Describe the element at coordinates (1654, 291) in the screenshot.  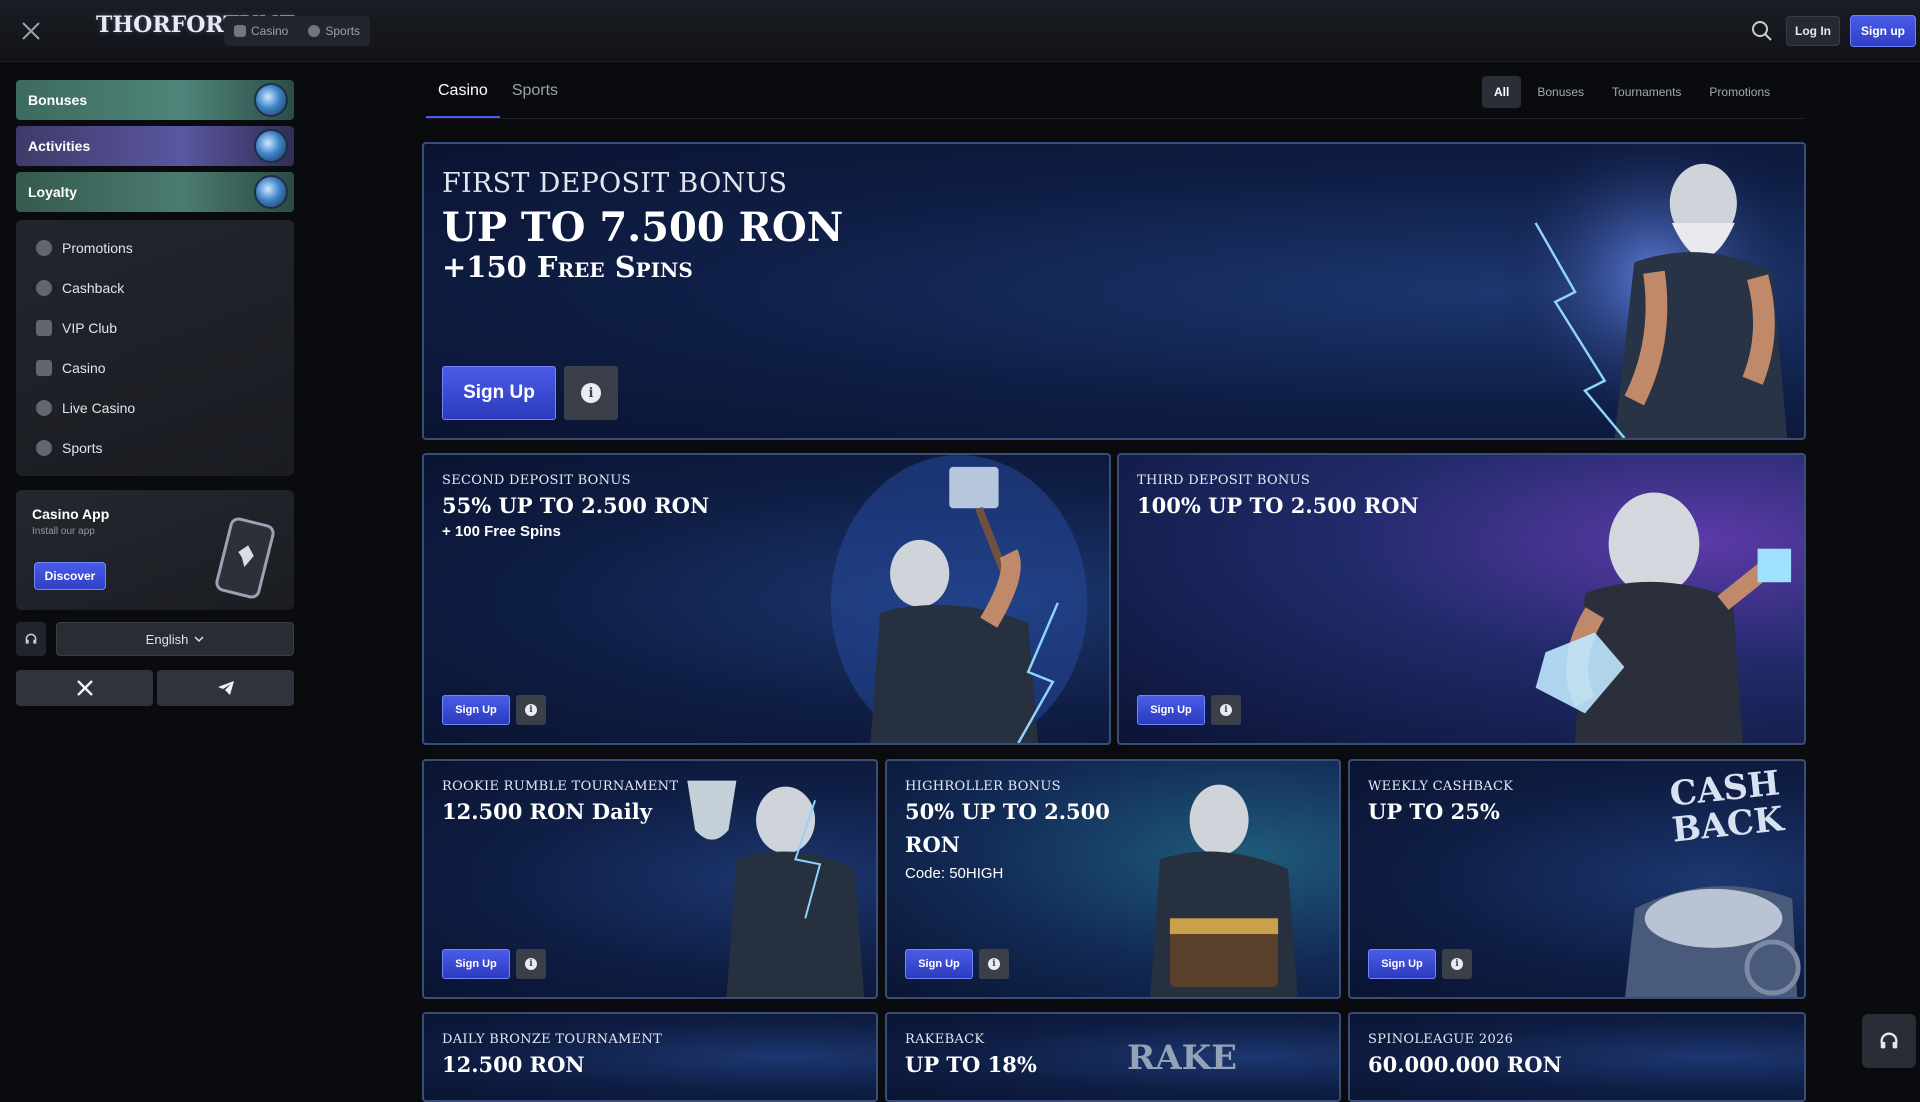
I see `thor-lightning-illustration` at that location.